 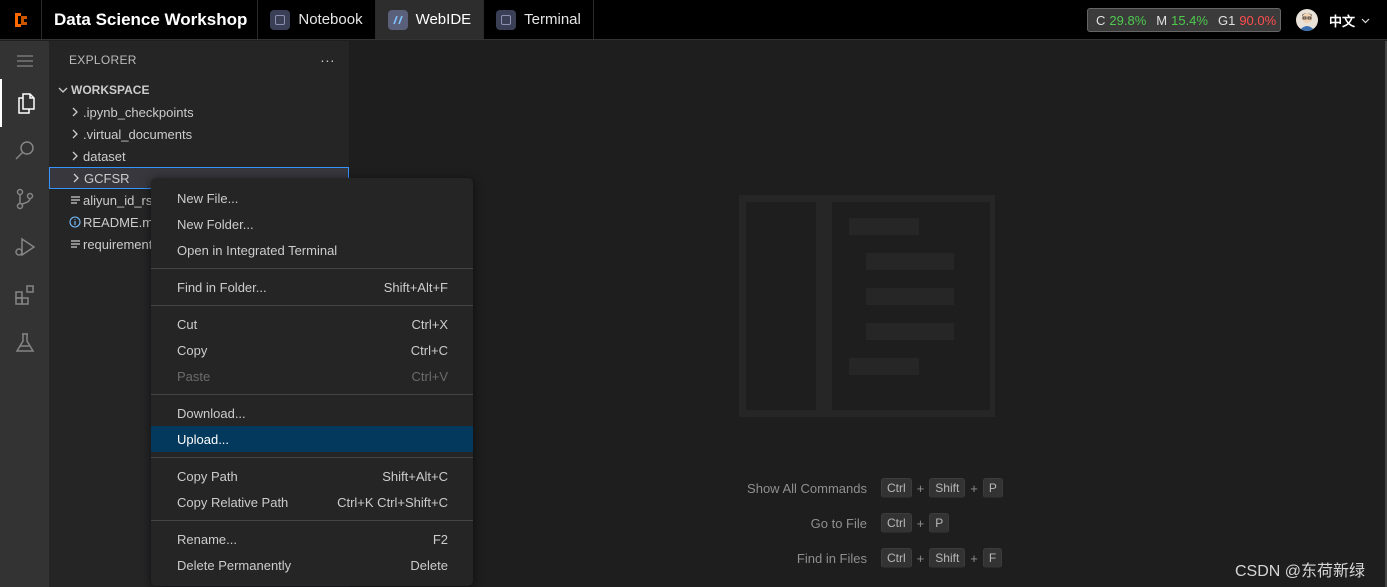 I want to click on tree-label: .ipynb_checkpoints, so click(x=138, y=112).